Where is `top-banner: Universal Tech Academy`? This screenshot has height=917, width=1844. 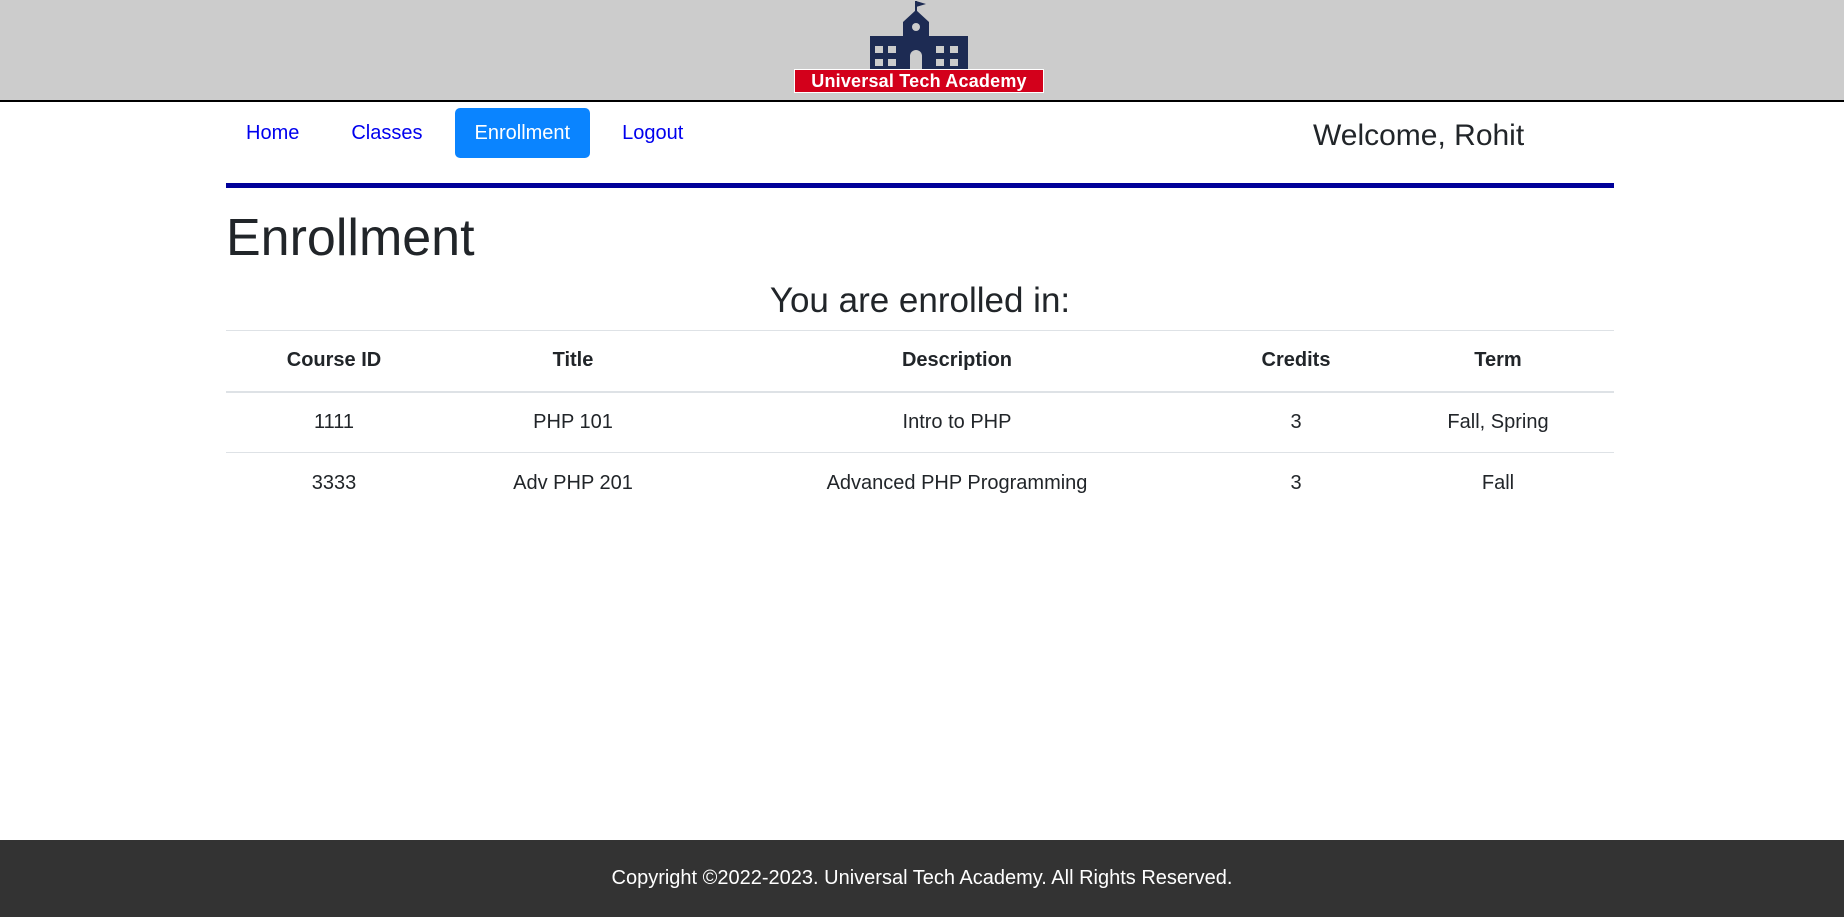
top-banner: Universal Tech Academy is located at coordinates (922, 51).